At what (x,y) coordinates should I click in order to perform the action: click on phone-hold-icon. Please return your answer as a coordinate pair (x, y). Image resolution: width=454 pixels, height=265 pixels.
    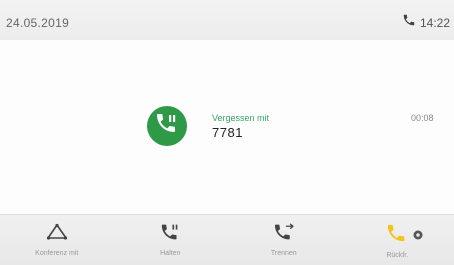
    Looking at the image, I should click on (167, 126).